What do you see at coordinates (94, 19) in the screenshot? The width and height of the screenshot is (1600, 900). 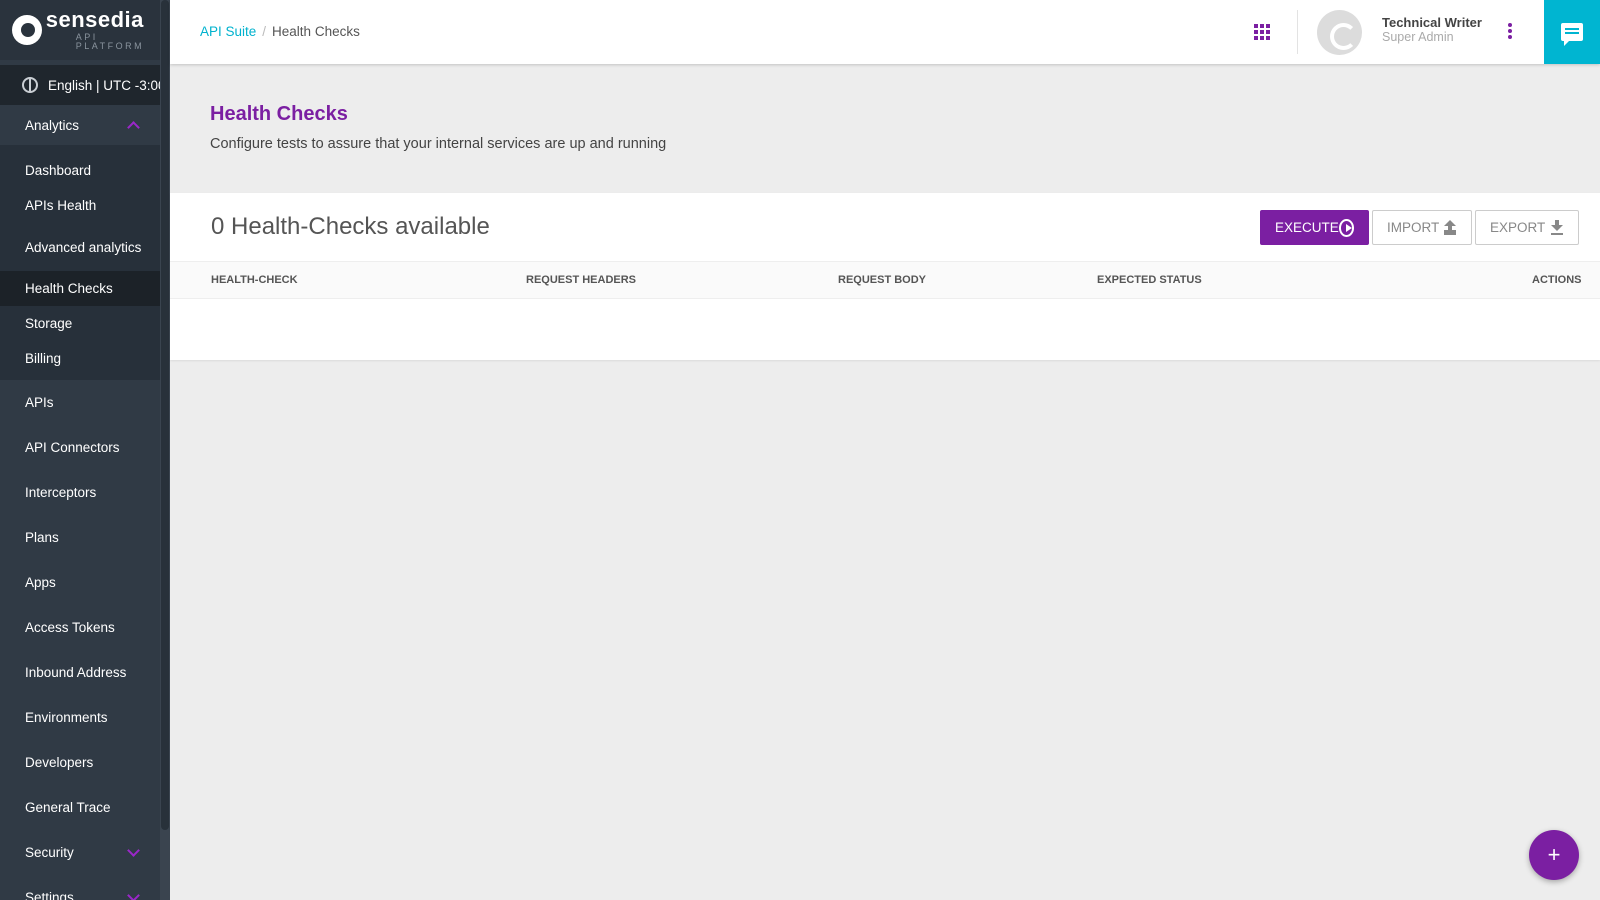 I see `brand-name: sensedia` at bounding box center [94, 19].